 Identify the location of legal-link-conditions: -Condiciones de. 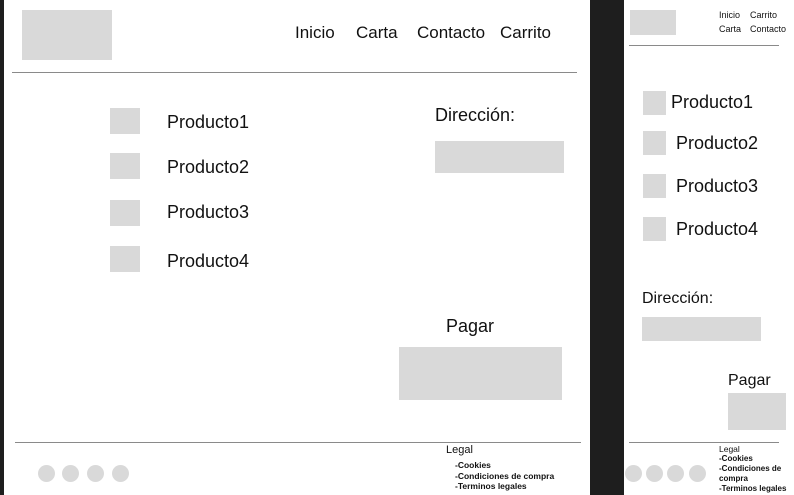
(750, 468).